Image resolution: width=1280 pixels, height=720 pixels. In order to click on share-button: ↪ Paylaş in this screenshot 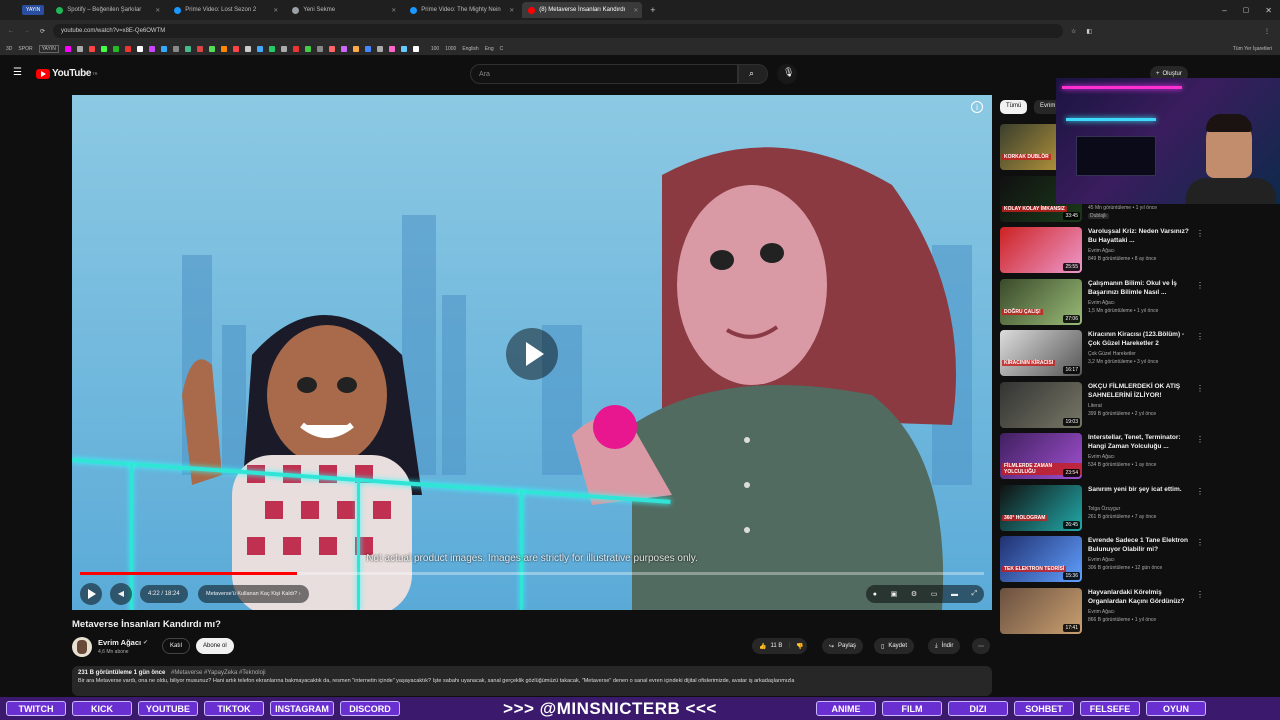, I will do `click(843, 646)`.